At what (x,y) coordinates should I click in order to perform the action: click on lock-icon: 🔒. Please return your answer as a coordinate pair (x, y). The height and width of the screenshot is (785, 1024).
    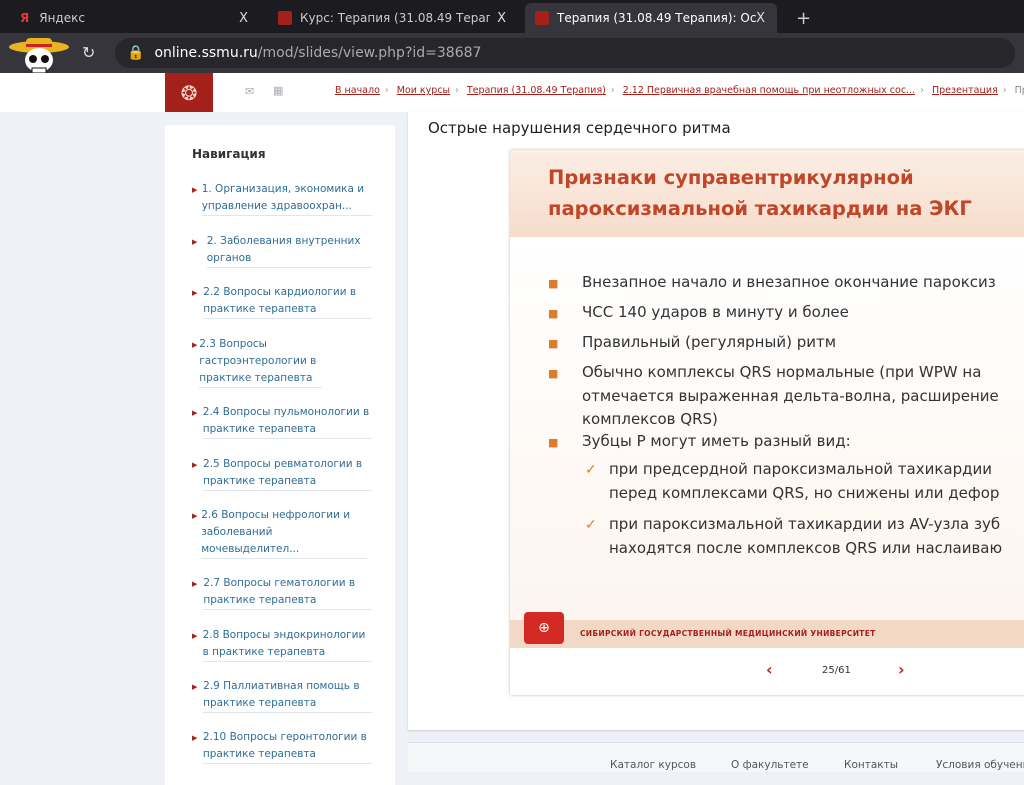
    Looking at the image, I should click on (136, 53).